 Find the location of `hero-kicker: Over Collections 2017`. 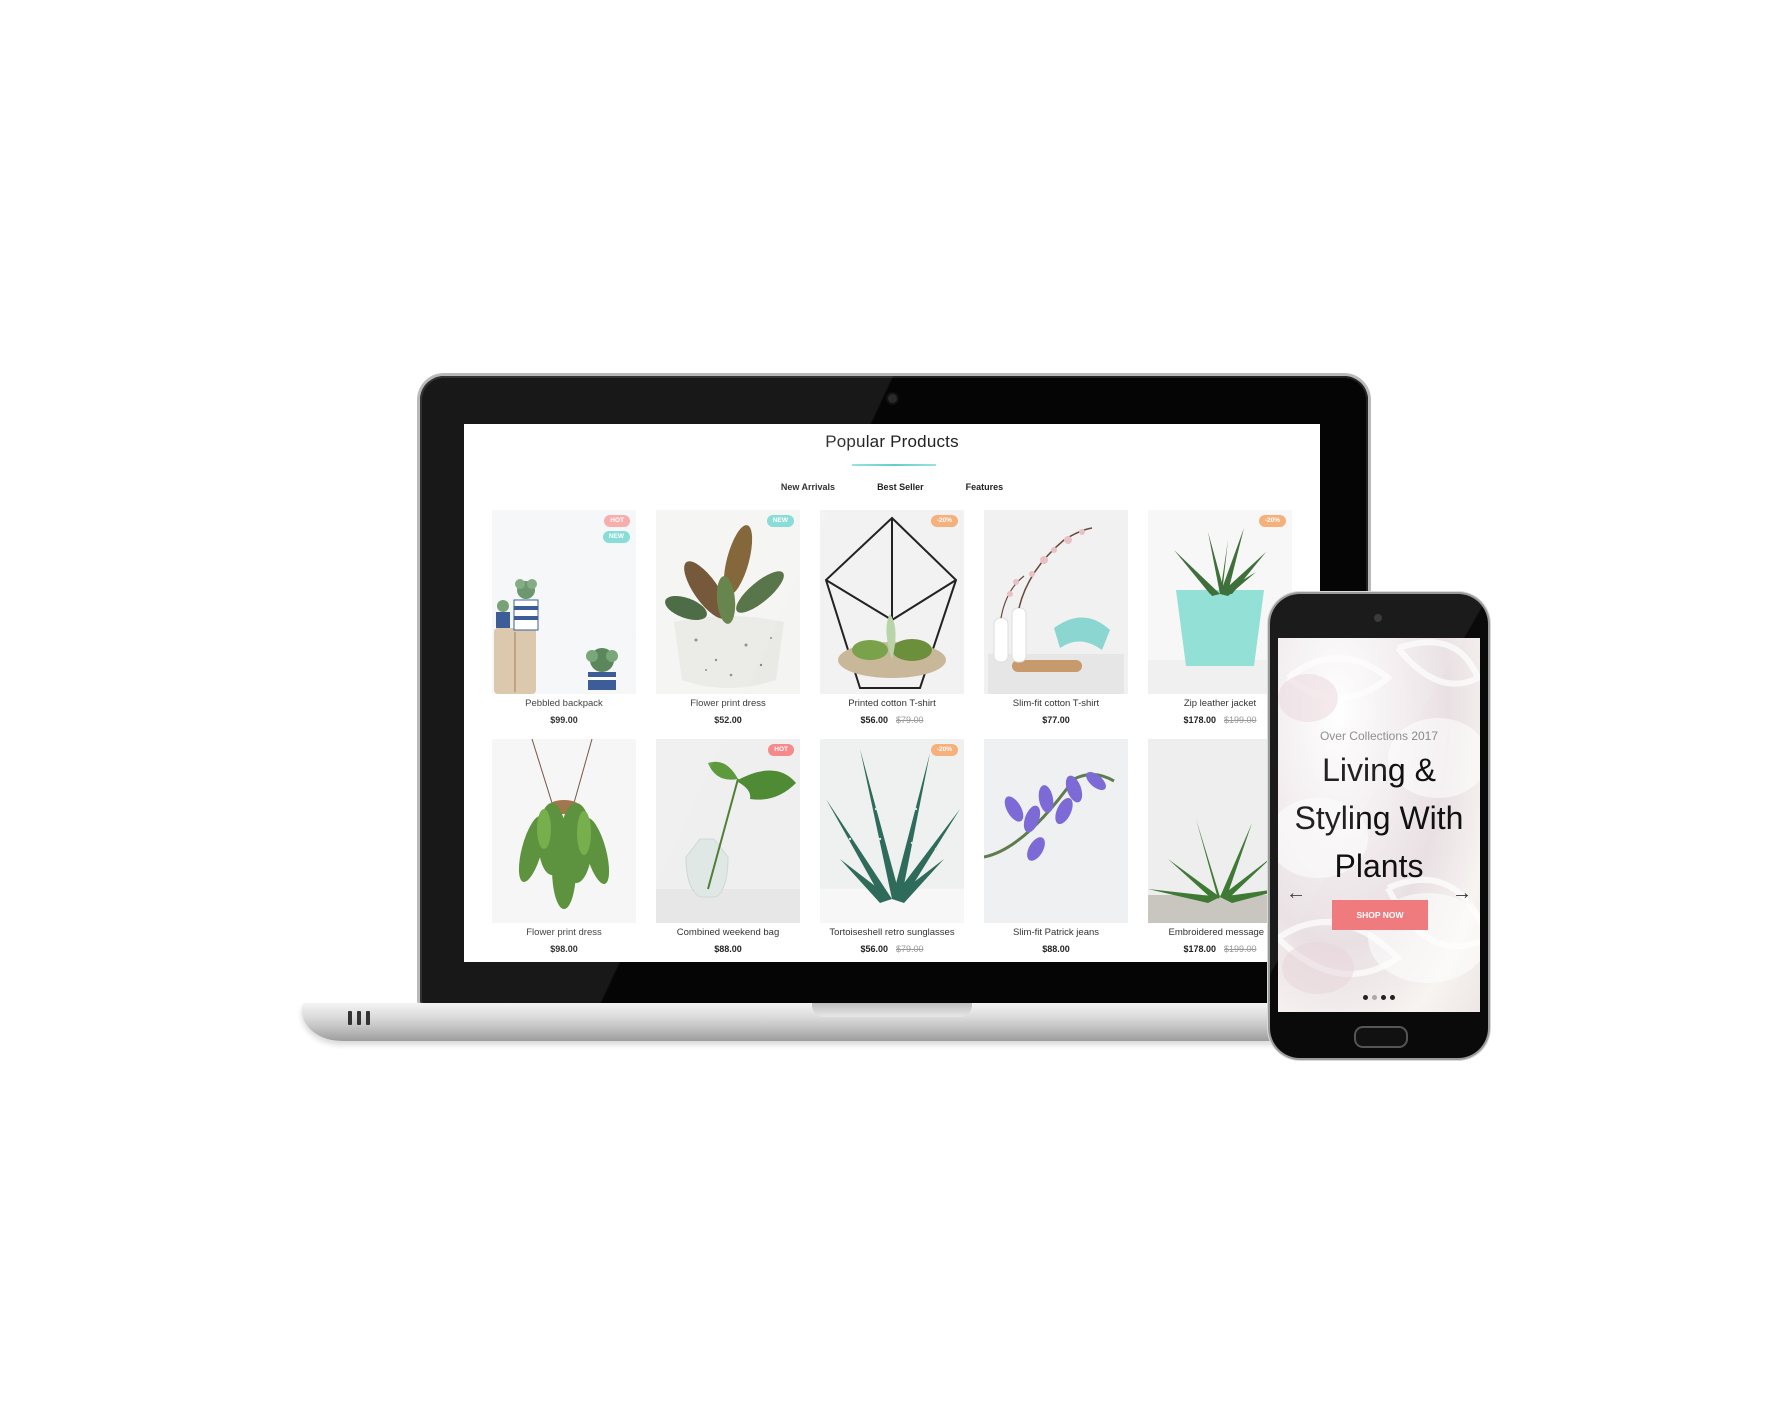

hero-kicker: Over Collections 2017 is located at coordinates (1379, 736).